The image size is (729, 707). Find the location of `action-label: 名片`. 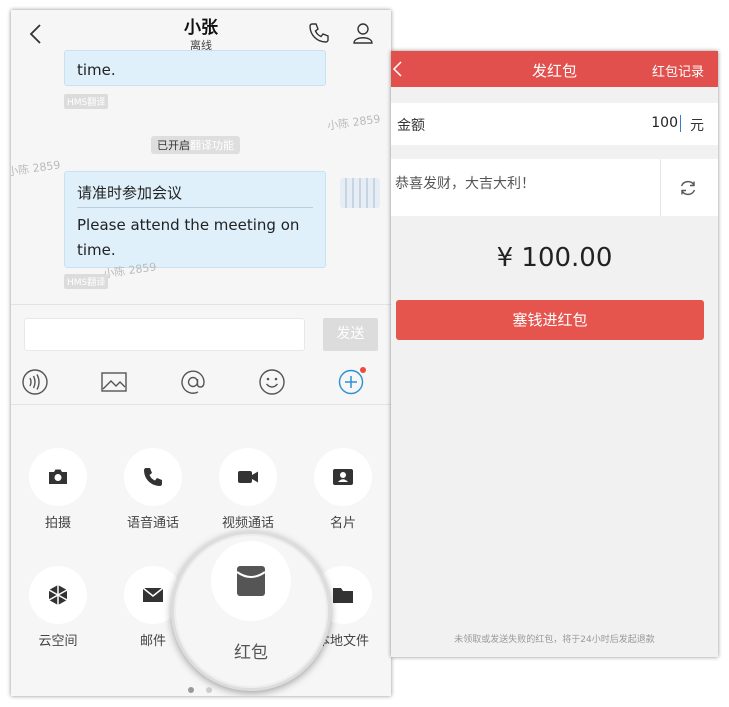

action-label: 名片 is located at coordinates (342, 523).